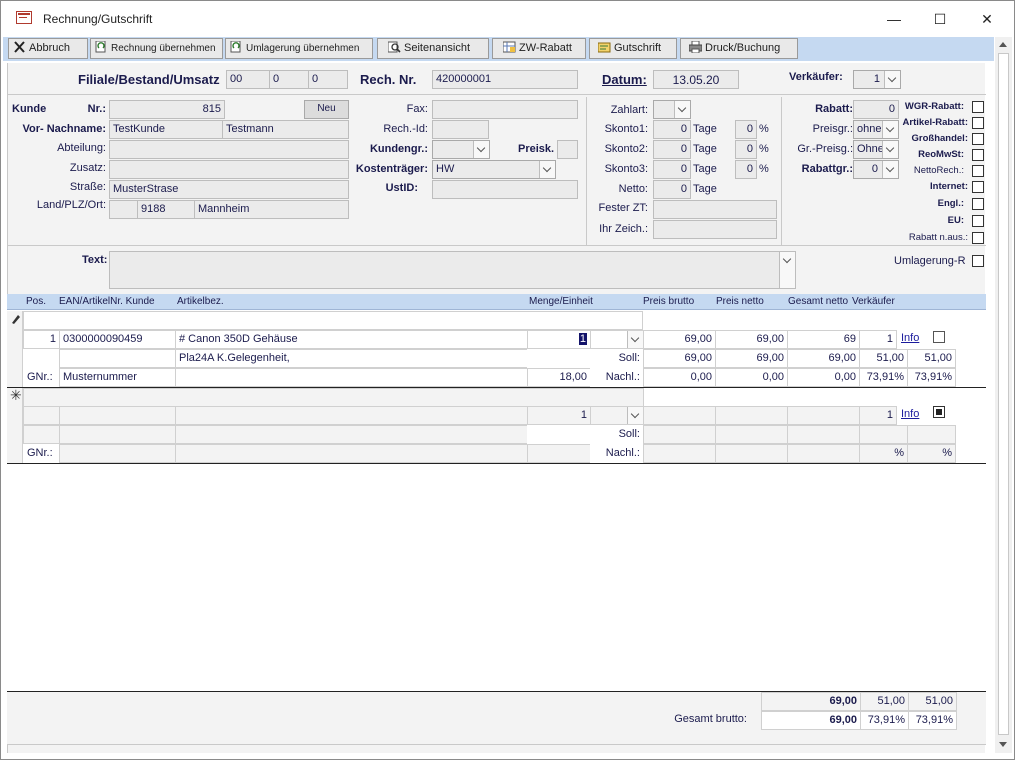 This screenshot has height=760, width=1015. Describe the element at coordinates (117, 339) in the screenshot. I see `ean-cell: 0300000090459` at that location.